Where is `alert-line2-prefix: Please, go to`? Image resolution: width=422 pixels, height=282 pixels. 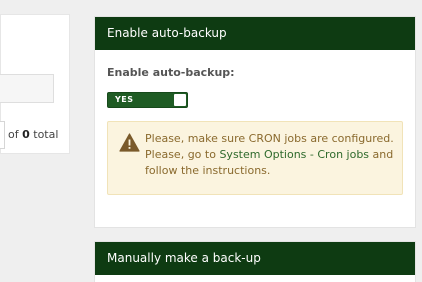 alert-line2-prefix: Please, go to is located at coordinates (180, 154).